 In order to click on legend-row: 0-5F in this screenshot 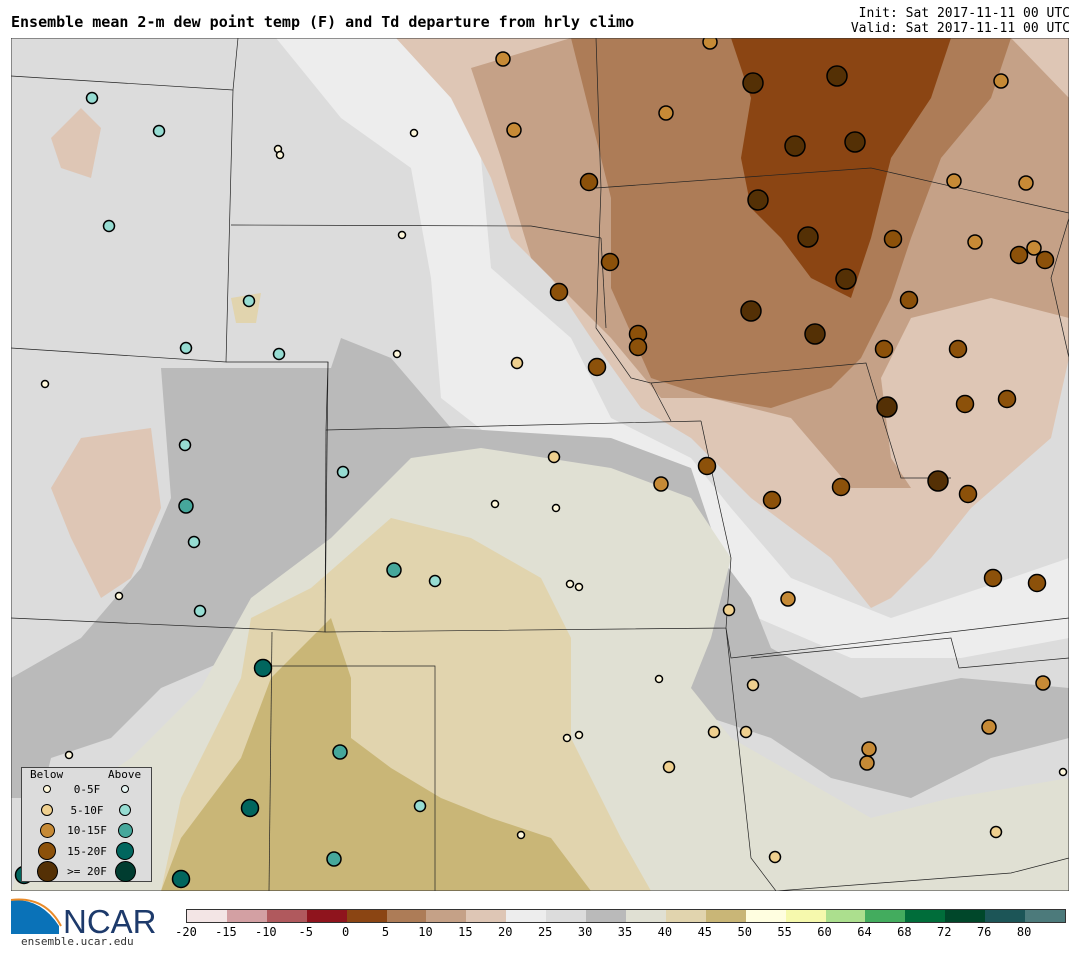, I will do `click(86, 789)`.